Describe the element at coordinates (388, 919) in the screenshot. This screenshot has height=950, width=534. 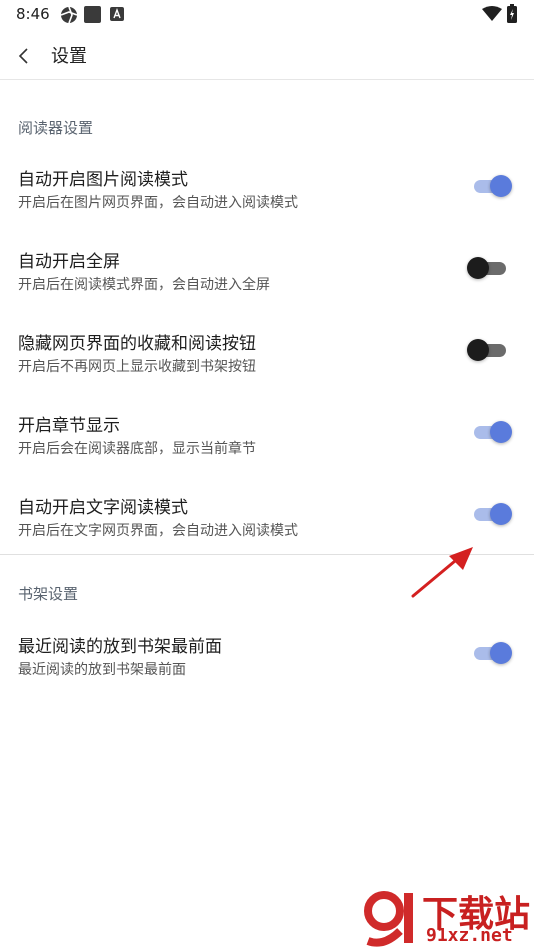
I see `watermark-logo-icon` at that location.